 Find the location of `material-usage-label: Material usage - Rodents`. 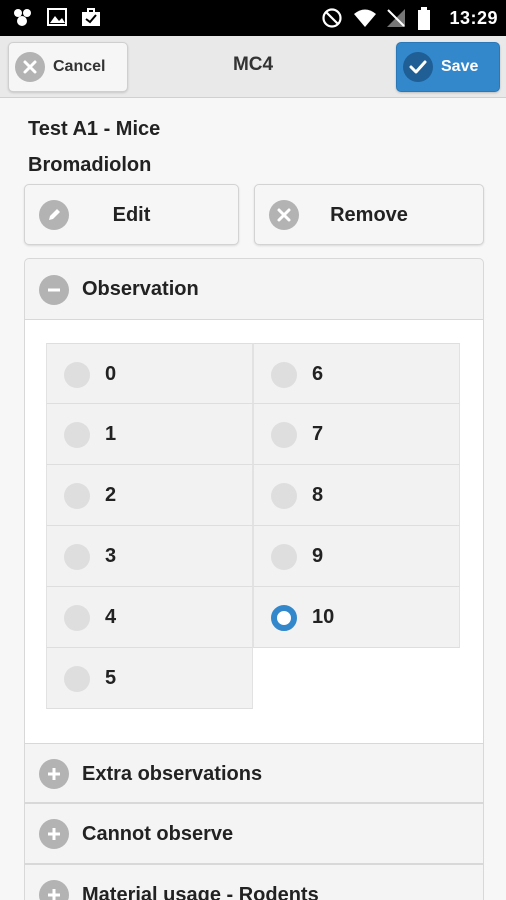

material-usage-label: Material usage - Rodents is located at coordinates (200, 892).